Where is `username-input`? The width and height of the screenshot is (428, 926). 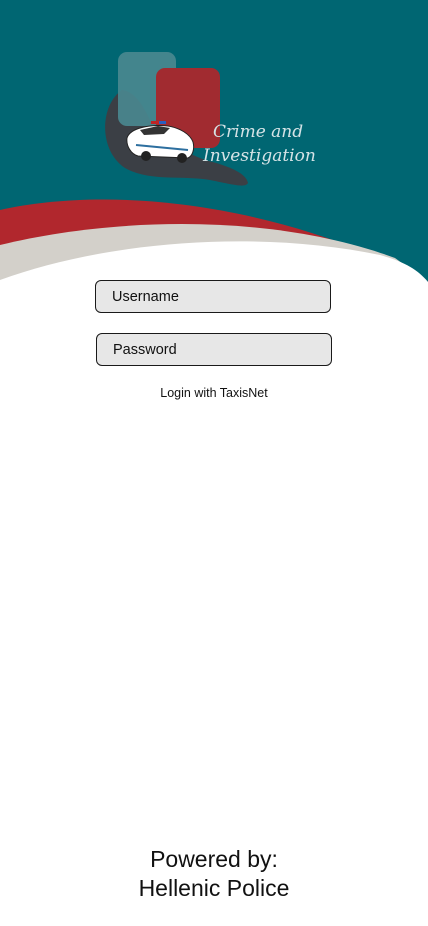 username-input is located at coordinates (213, 296).